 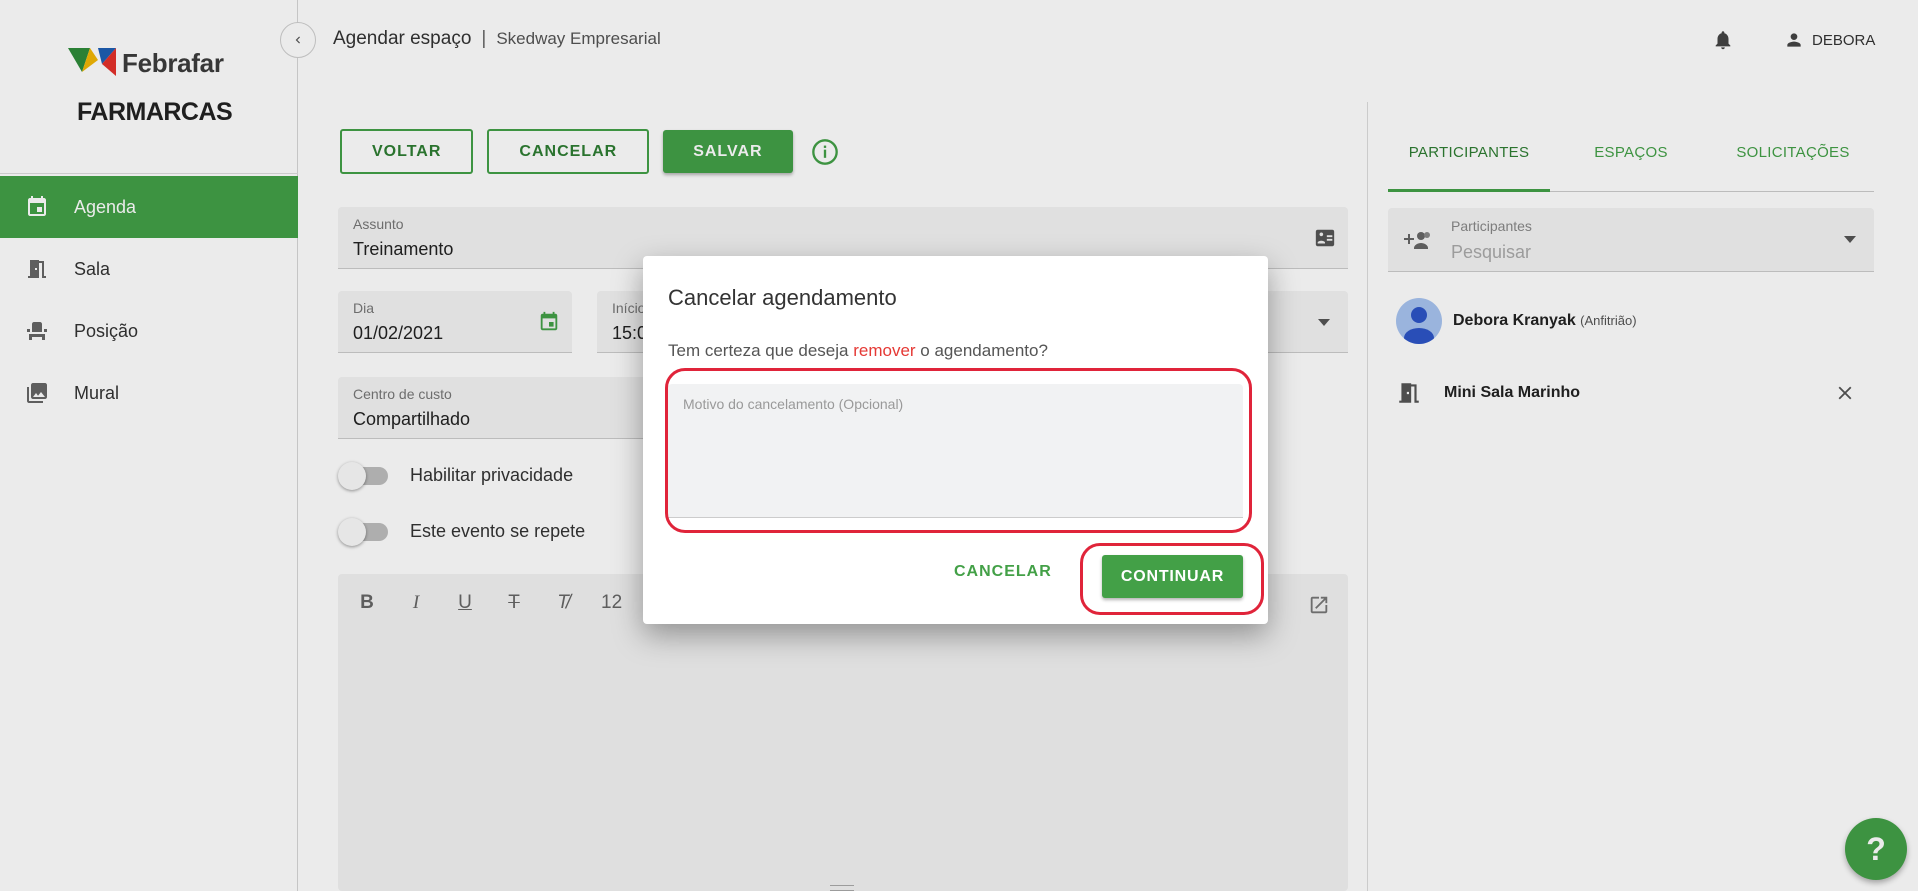 I want to click on textarea-highlight-ring, so click(x=958, y=450).